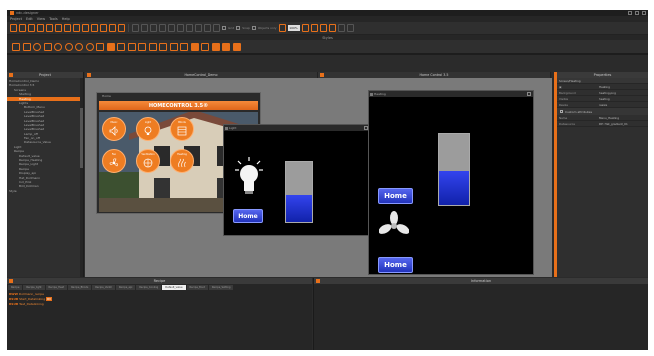 This screenshot has width=654, height=356. Describe the element at coordinates (114, 161) in the screenshot. I see `fan-button: Fan` at that location.